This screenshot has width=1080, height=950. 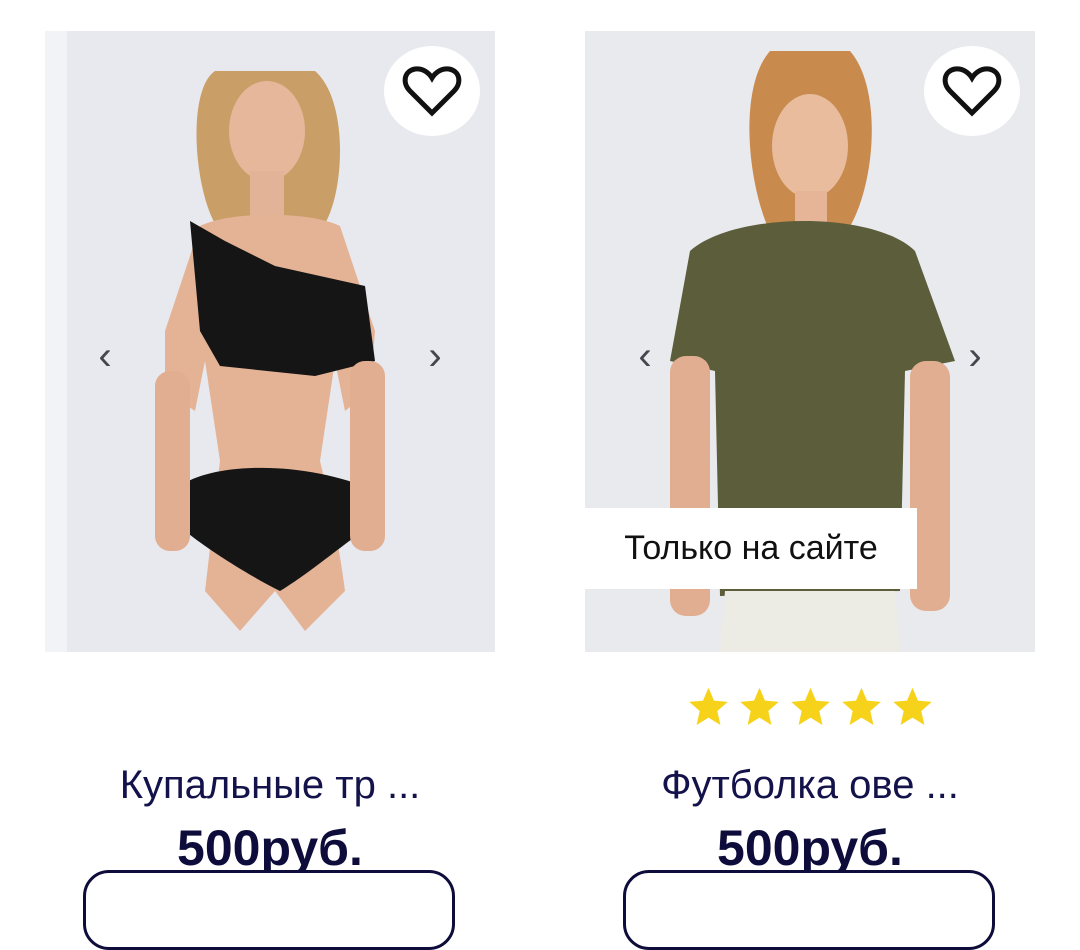 I want to click on rating-stars, so click(x=810, y=707).